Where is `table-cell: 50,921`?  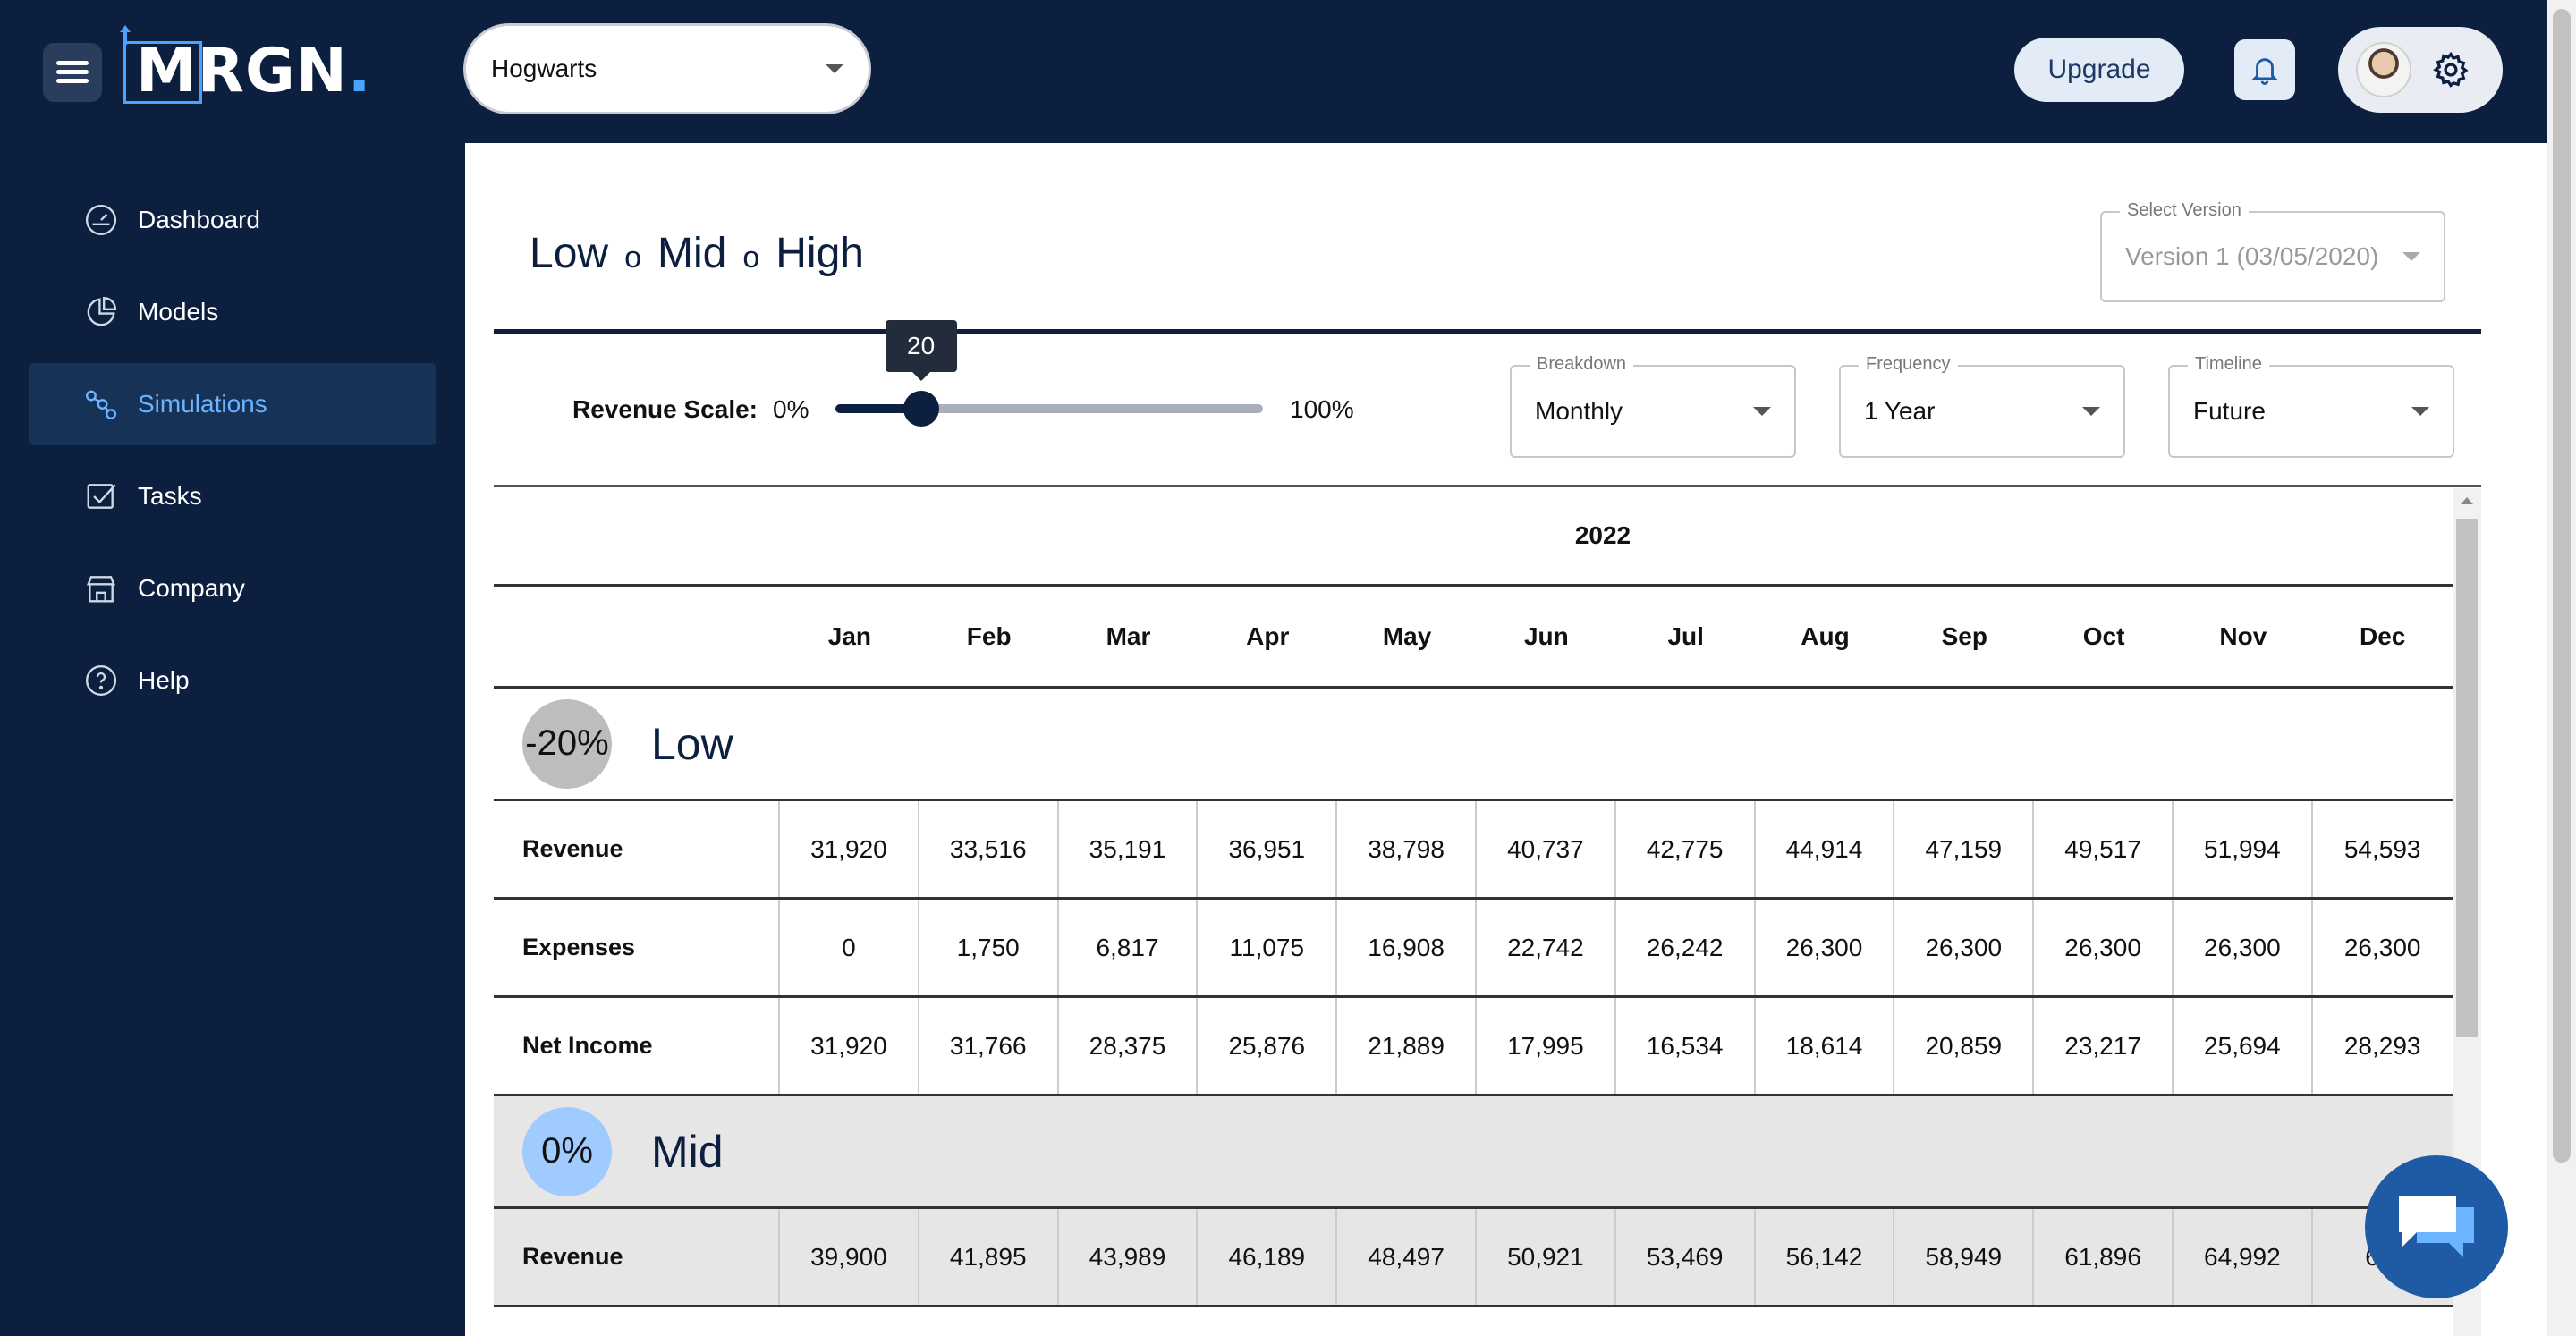
table-cell: 50,921 is located at coordinates (1546, 1257).